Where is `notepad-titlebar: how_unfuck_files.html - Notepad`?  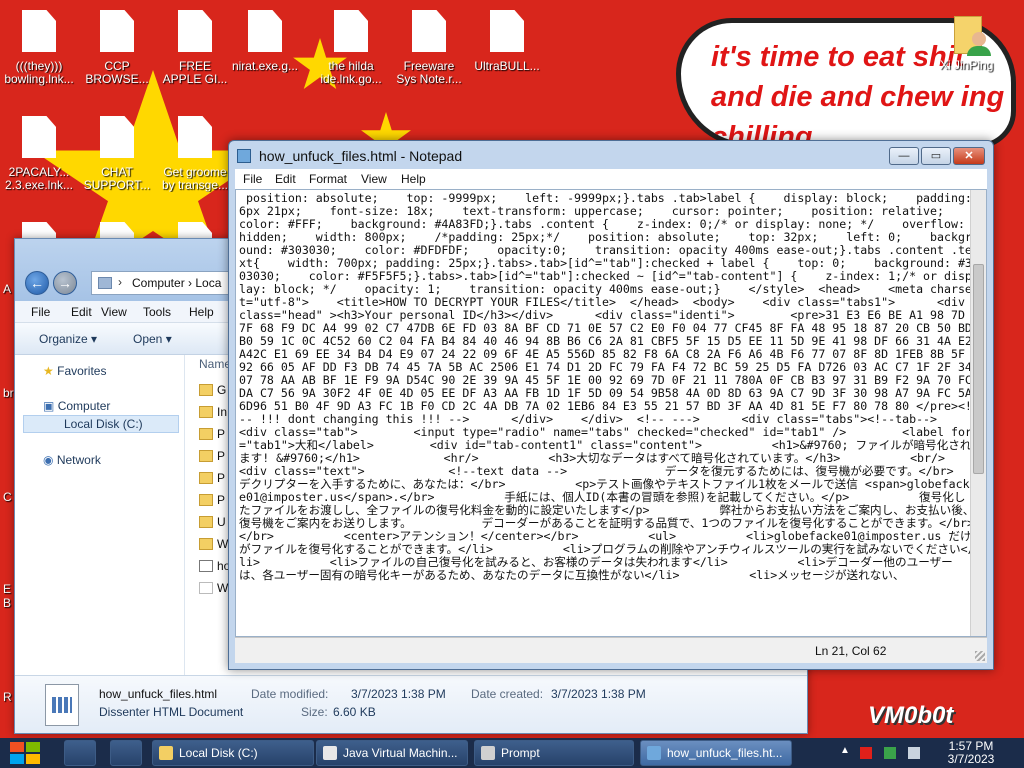
notepad-titlebar: how_unfuck_files.html - Notepad is located at coordinates (611, 156).